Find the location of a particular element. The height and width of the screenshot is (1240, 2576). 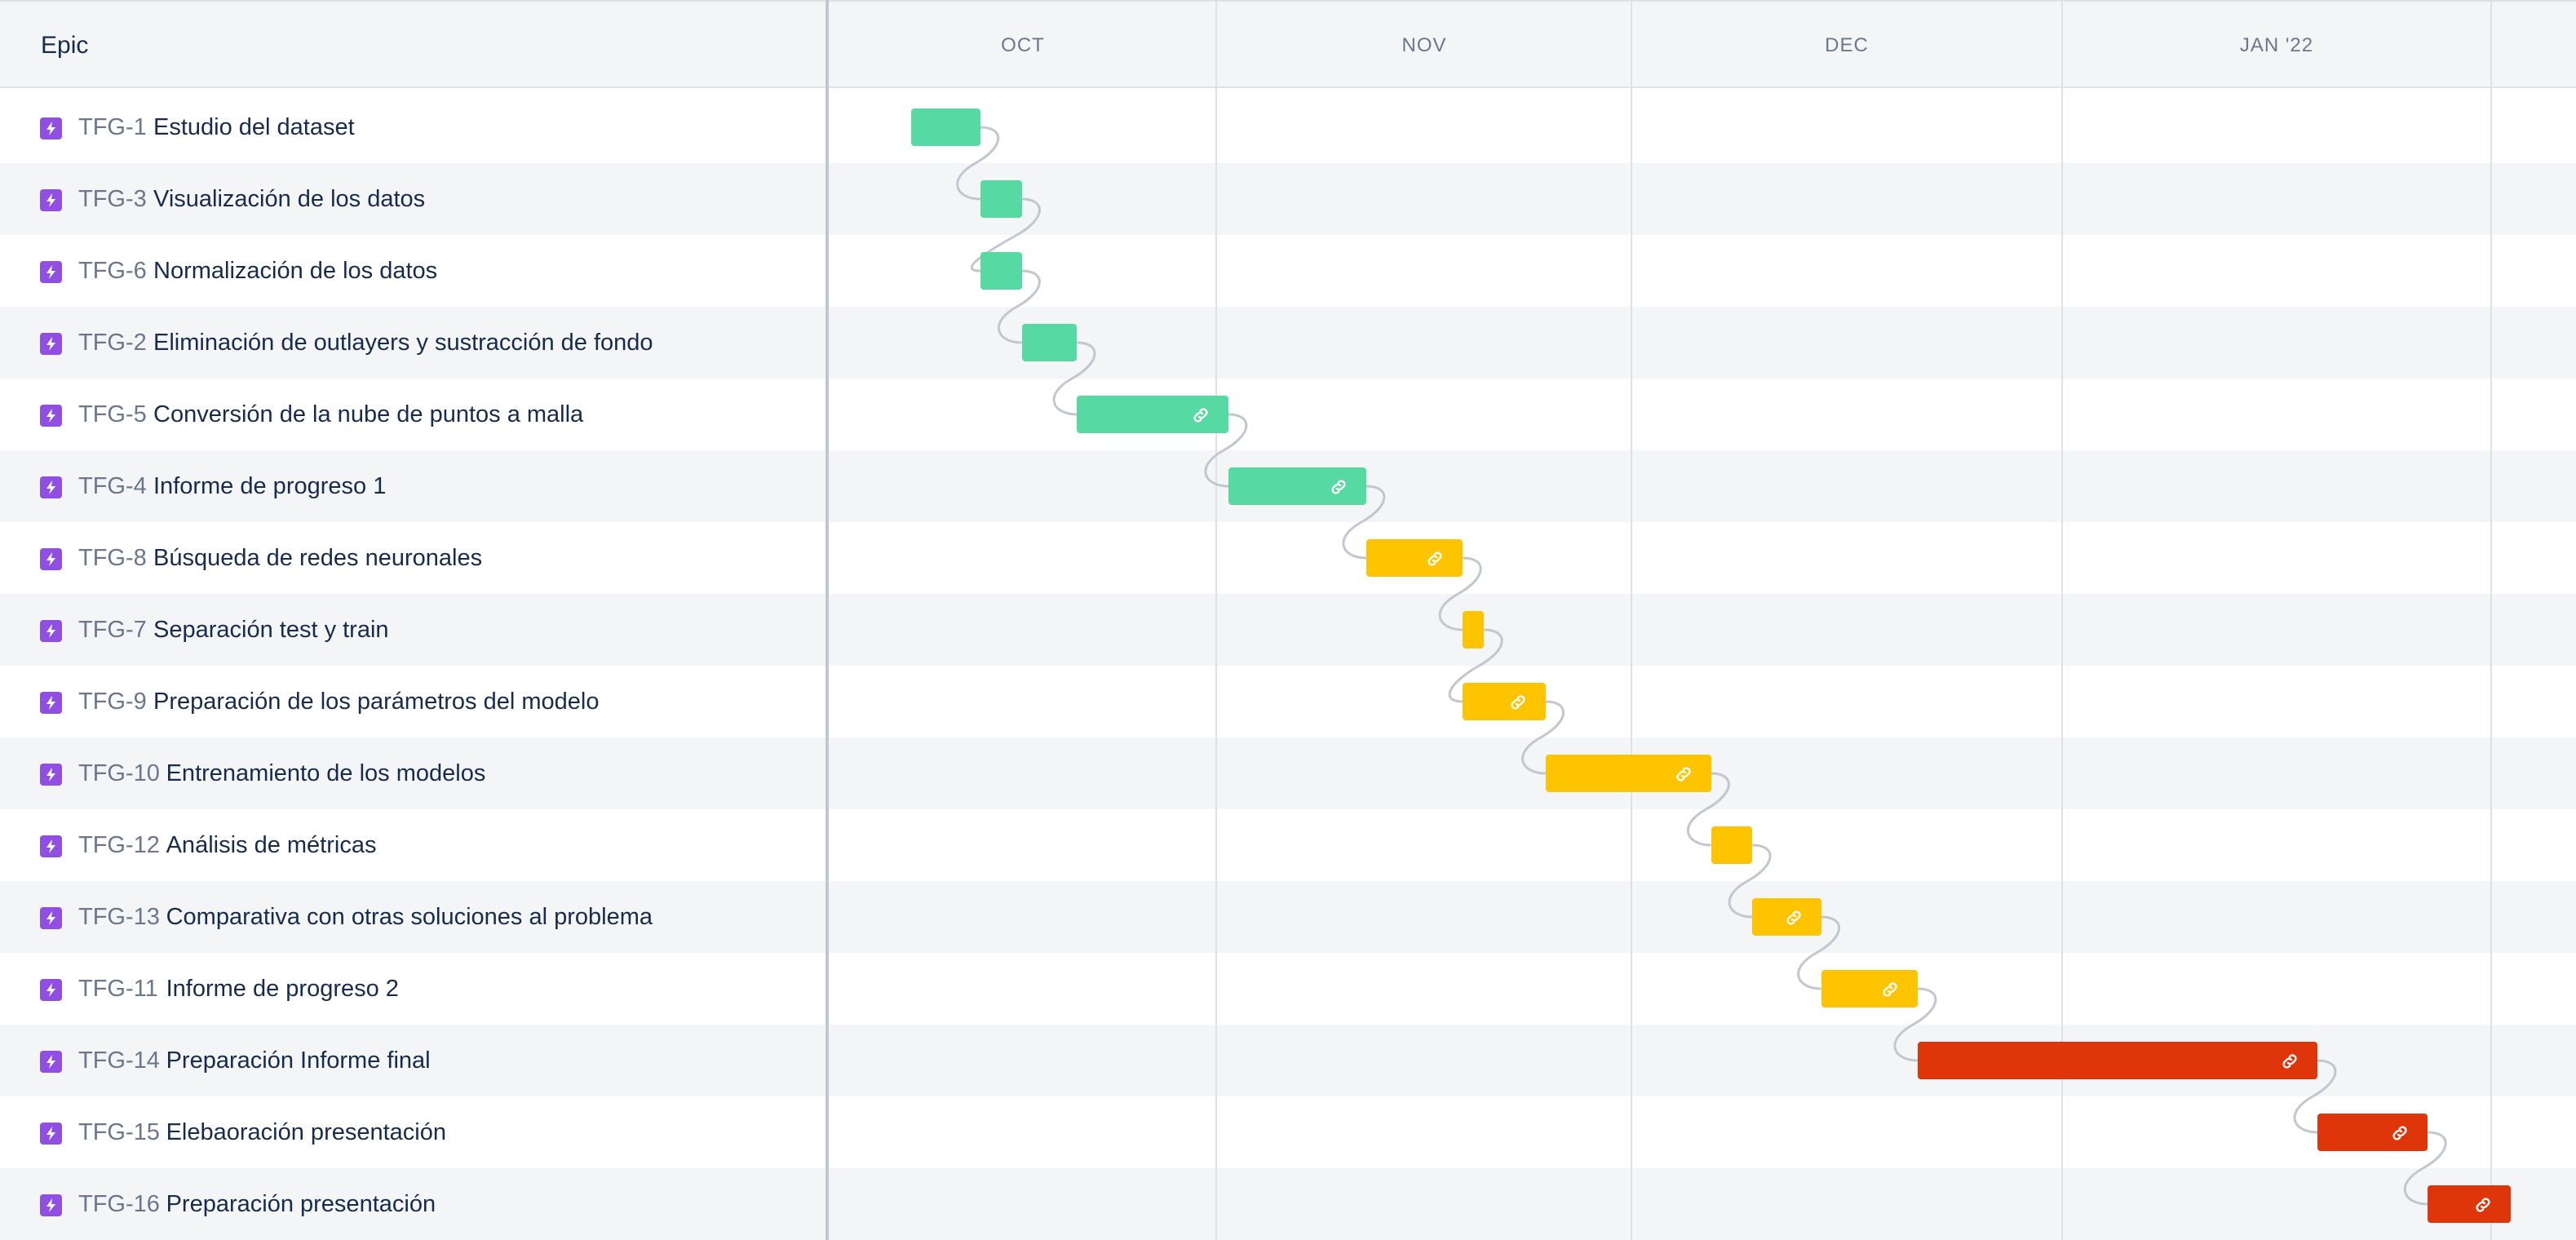

epic-key: TFG-13 is located at coordinates (119, 917).